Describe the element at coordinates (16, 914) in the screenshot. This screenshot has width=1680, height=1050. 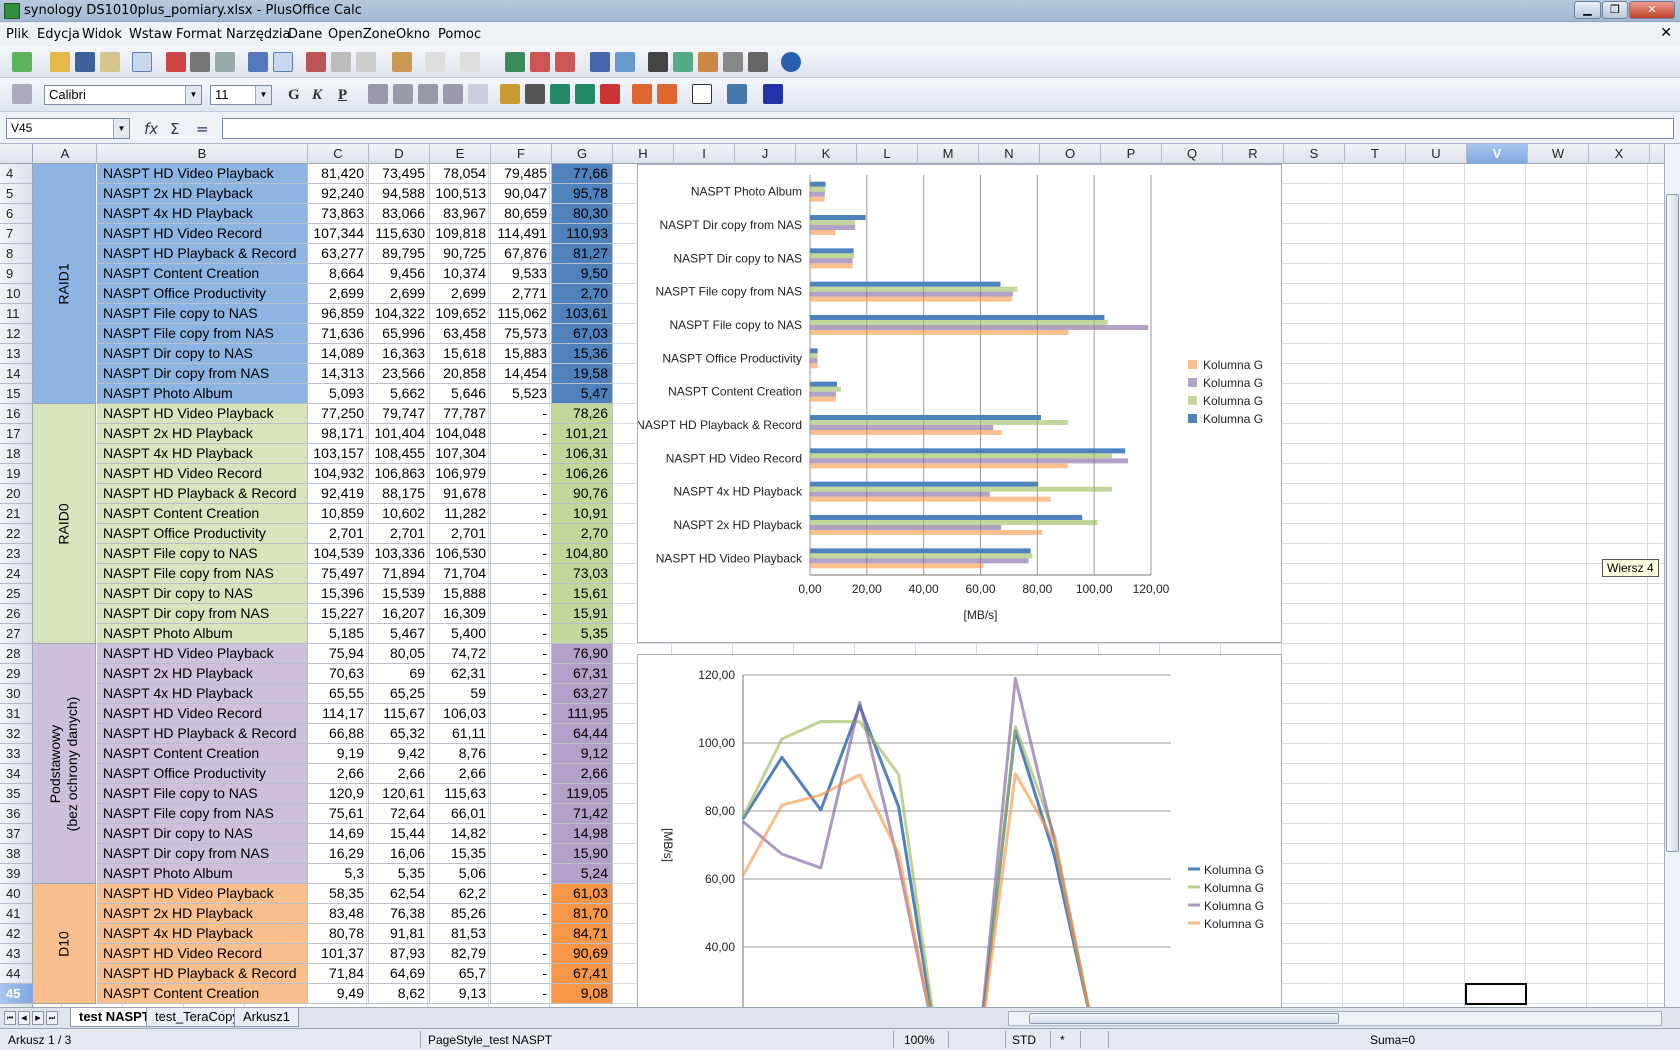
I see `row-header: 41` at that location.